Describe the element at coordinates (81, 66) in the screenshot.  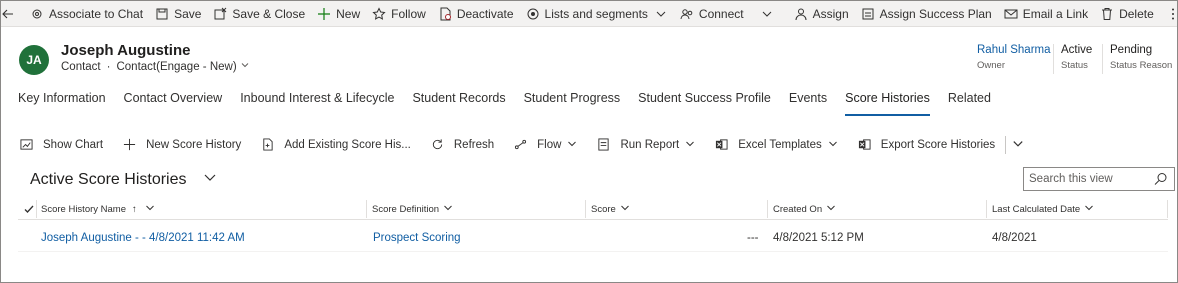
I see `entity-name: Contact` at that location.